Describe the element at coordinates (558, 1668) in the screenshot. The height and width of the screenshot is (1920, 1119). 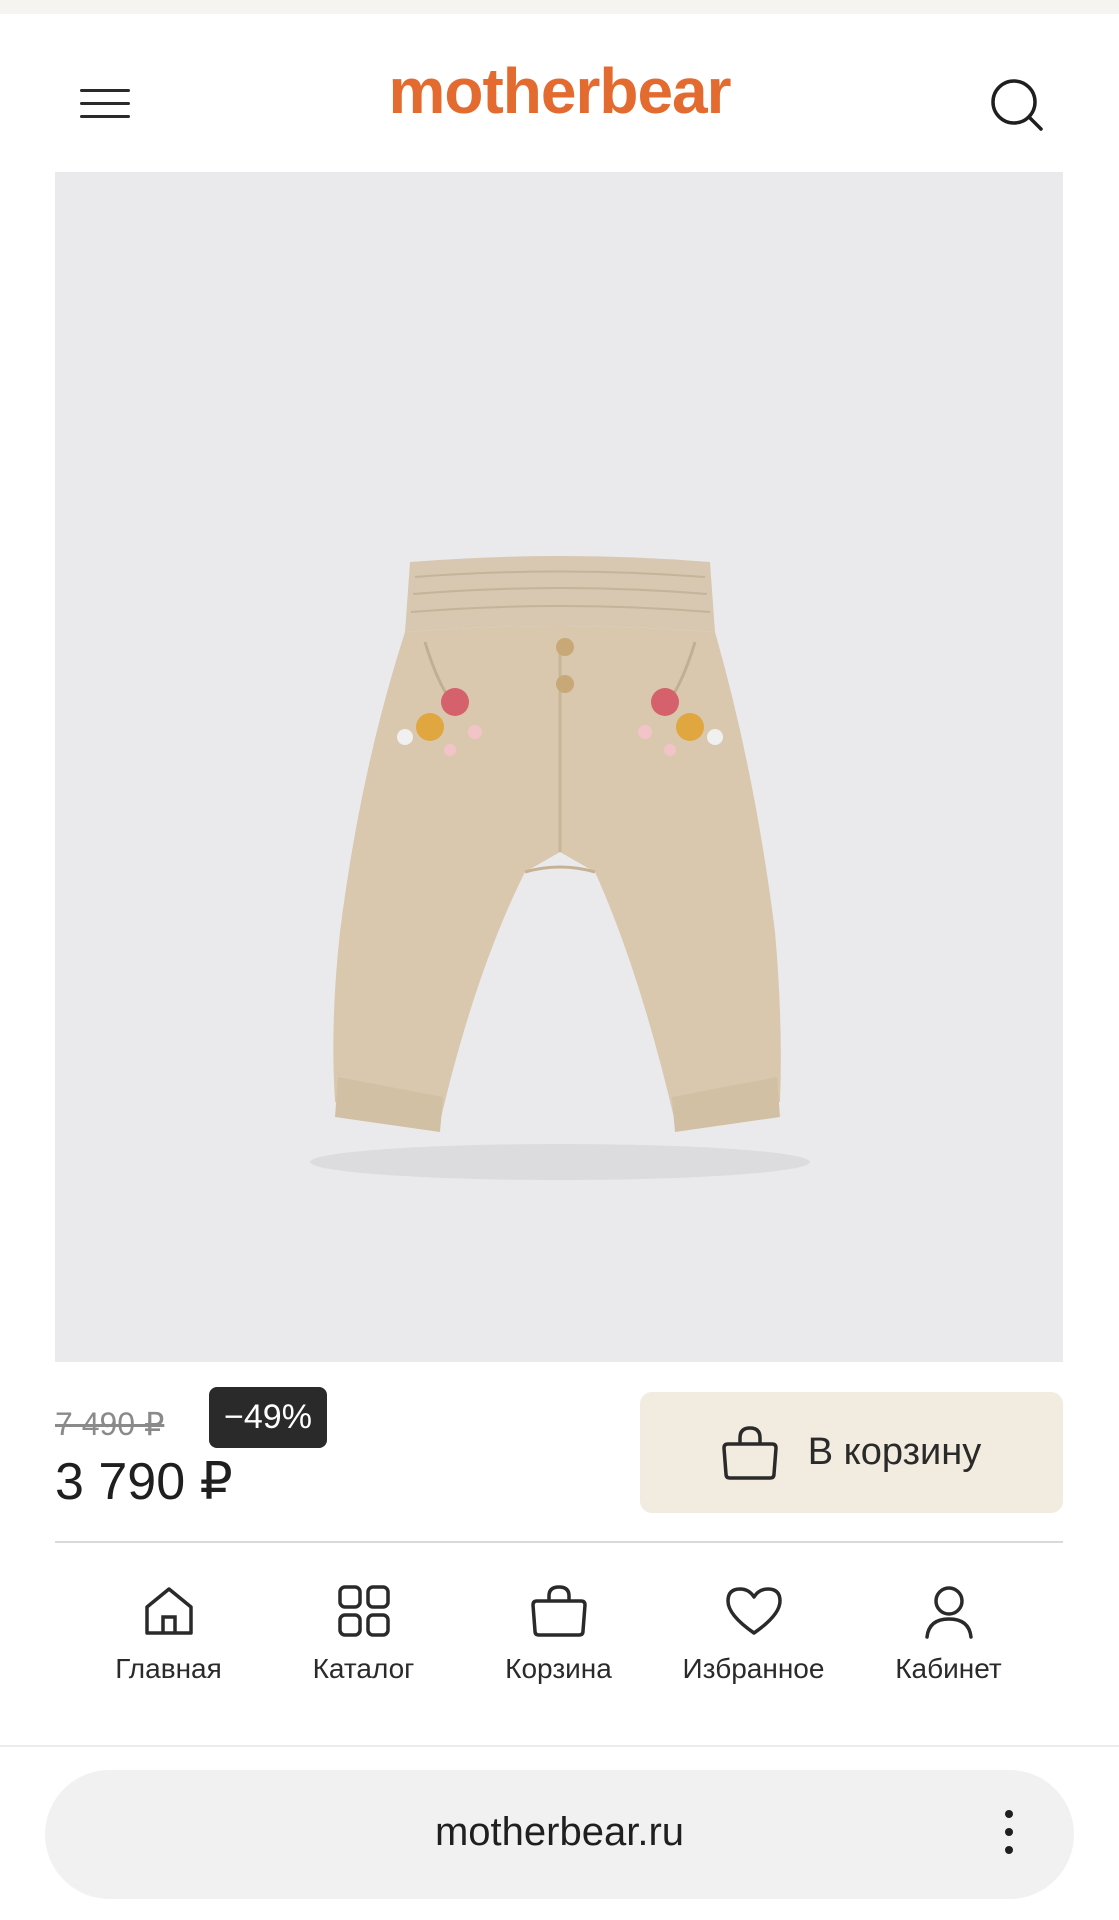
I see `nav-label-cart: Корзина` at that location.